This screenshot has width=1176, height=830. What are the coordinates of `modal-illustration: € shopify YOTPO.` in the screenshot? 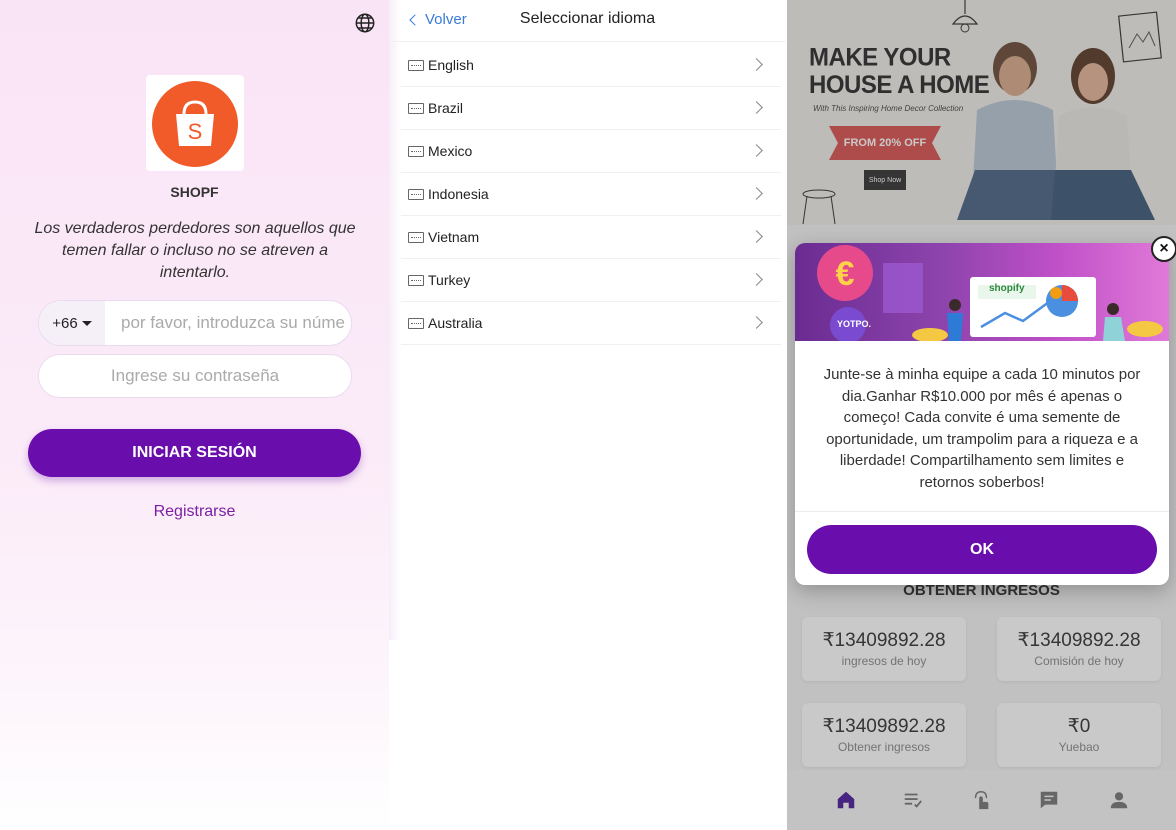 It's located at (982, 292).